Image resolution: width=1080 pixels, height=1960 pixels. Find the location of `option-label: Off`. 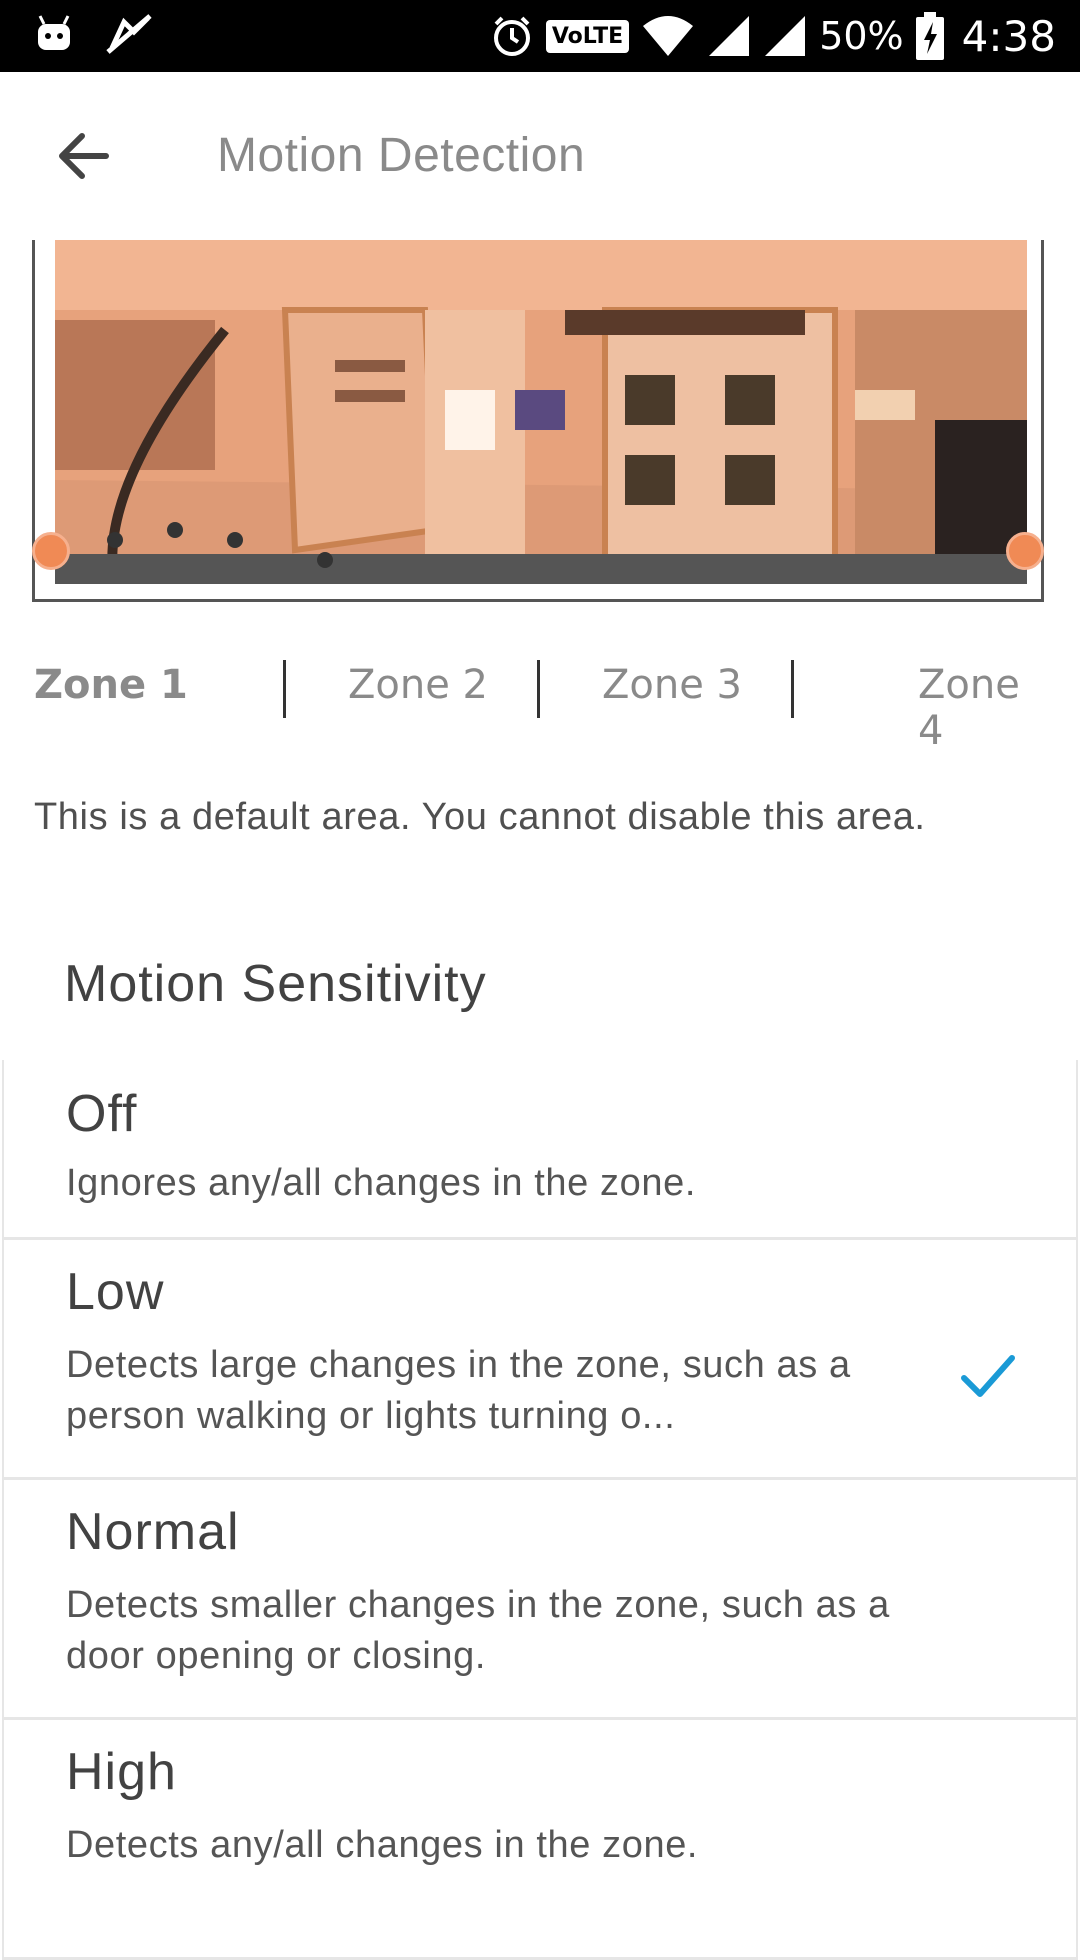

option-label: Off is located at coordinates (102, 1114).